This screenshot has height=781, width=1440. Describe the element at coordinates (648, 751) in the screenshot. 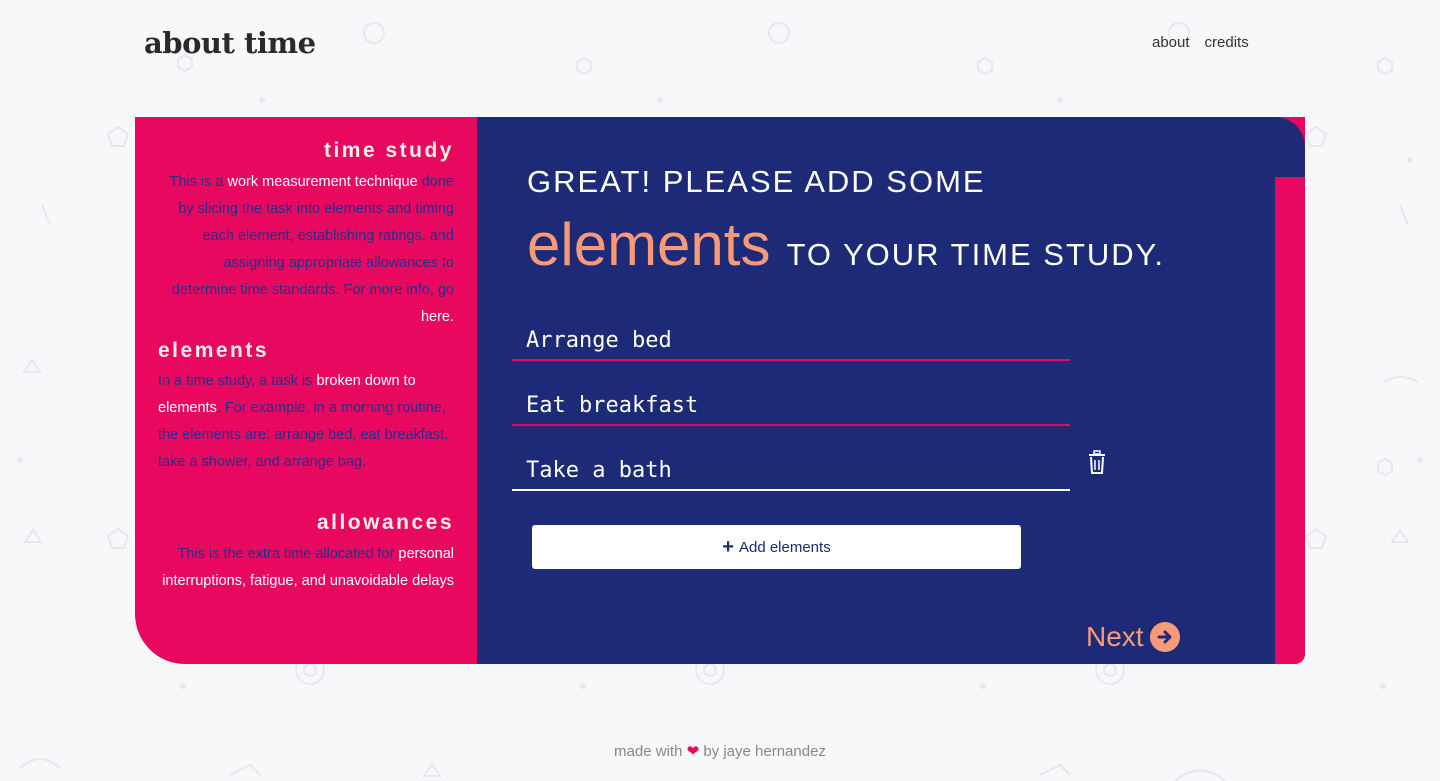

I see `footer-made-with: made with` at that location.